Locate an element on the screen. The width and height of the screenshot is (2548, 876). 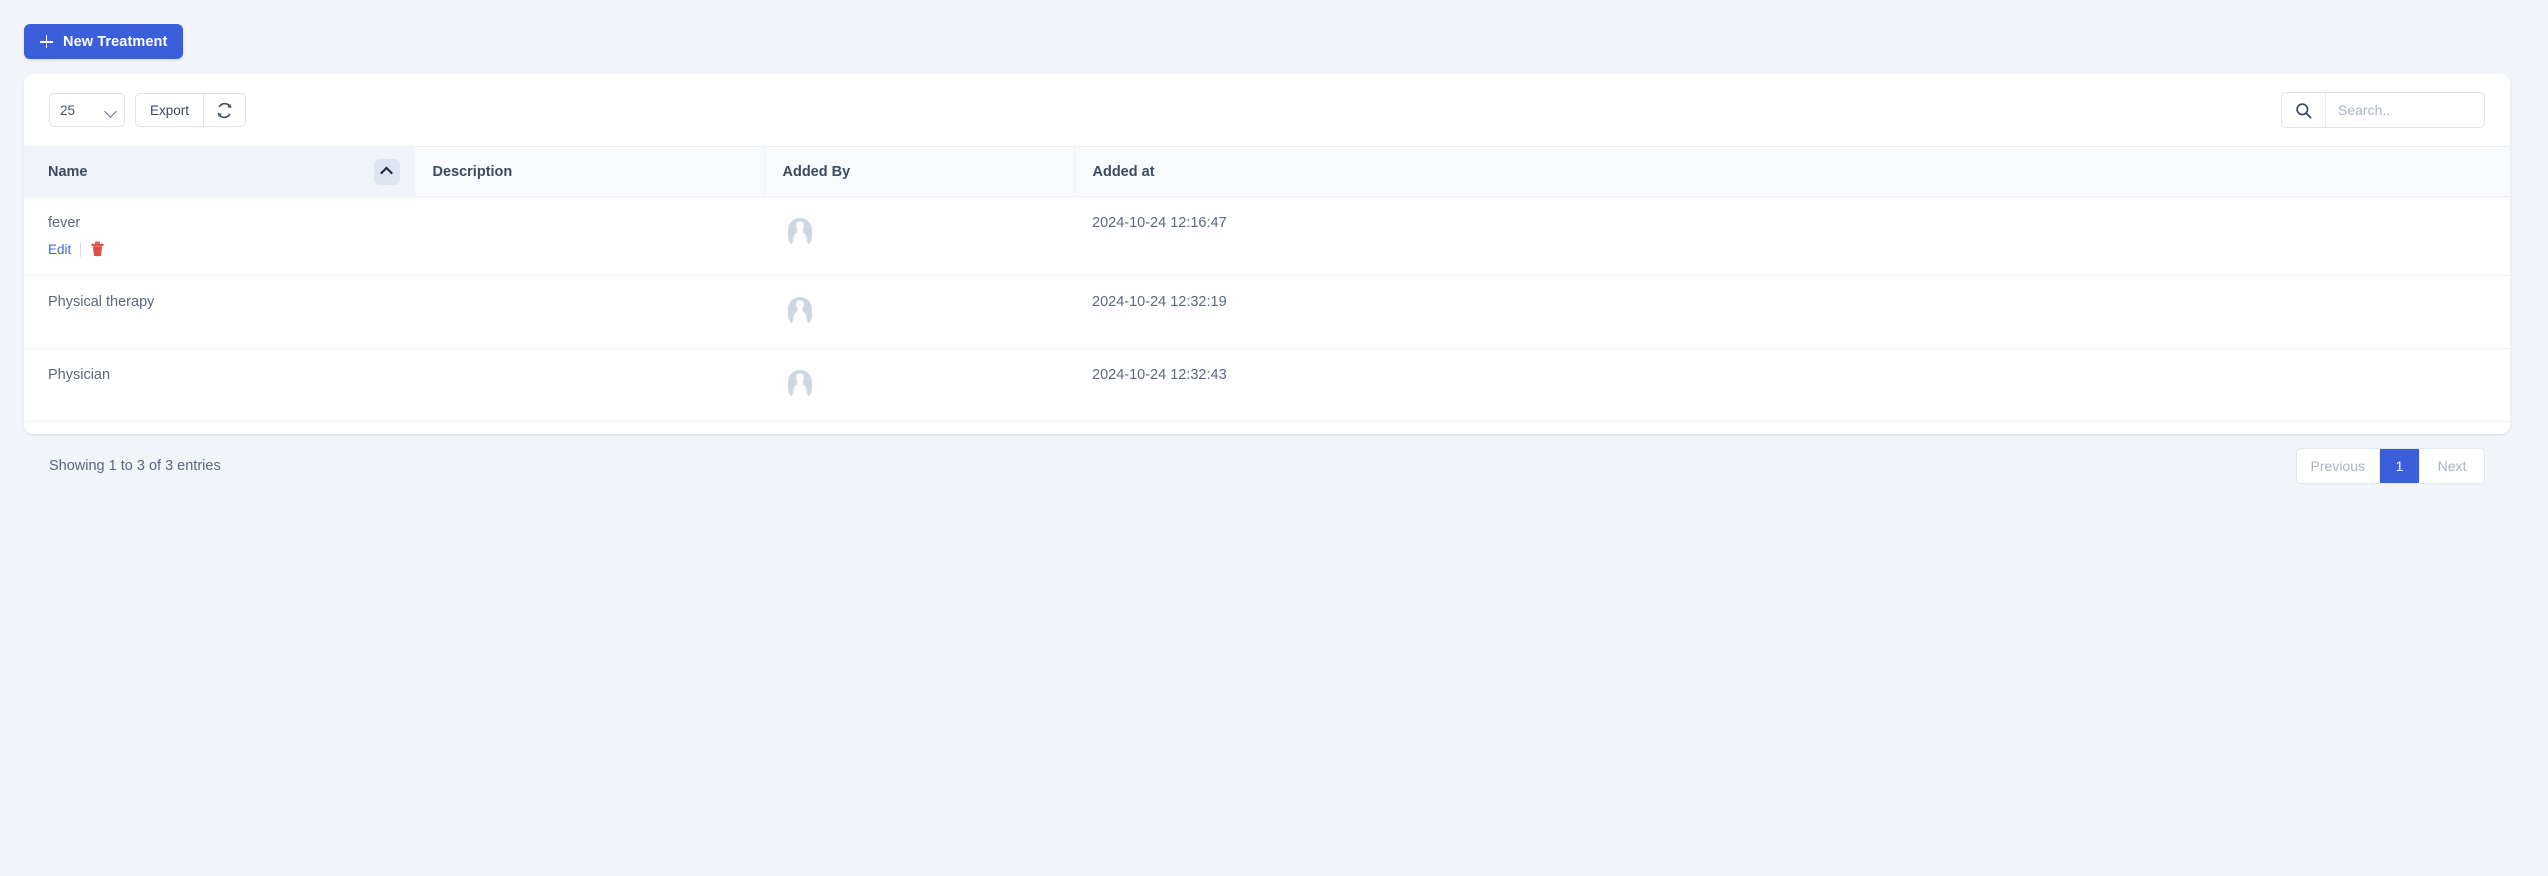
sort-ascending-icon is located at coordinates (386, 171).